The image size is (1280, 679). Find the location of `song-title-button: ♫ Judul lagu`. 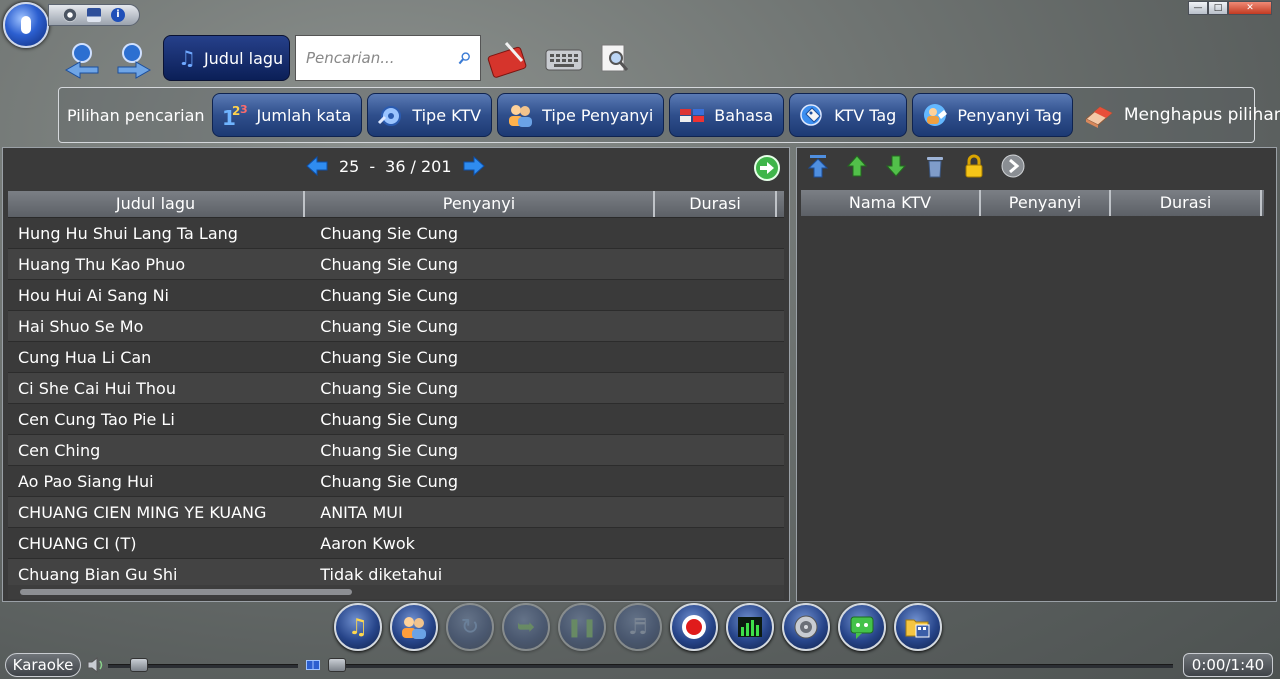

song-title-button: ♫ Judul lagu is located at coordinates (226, 58).